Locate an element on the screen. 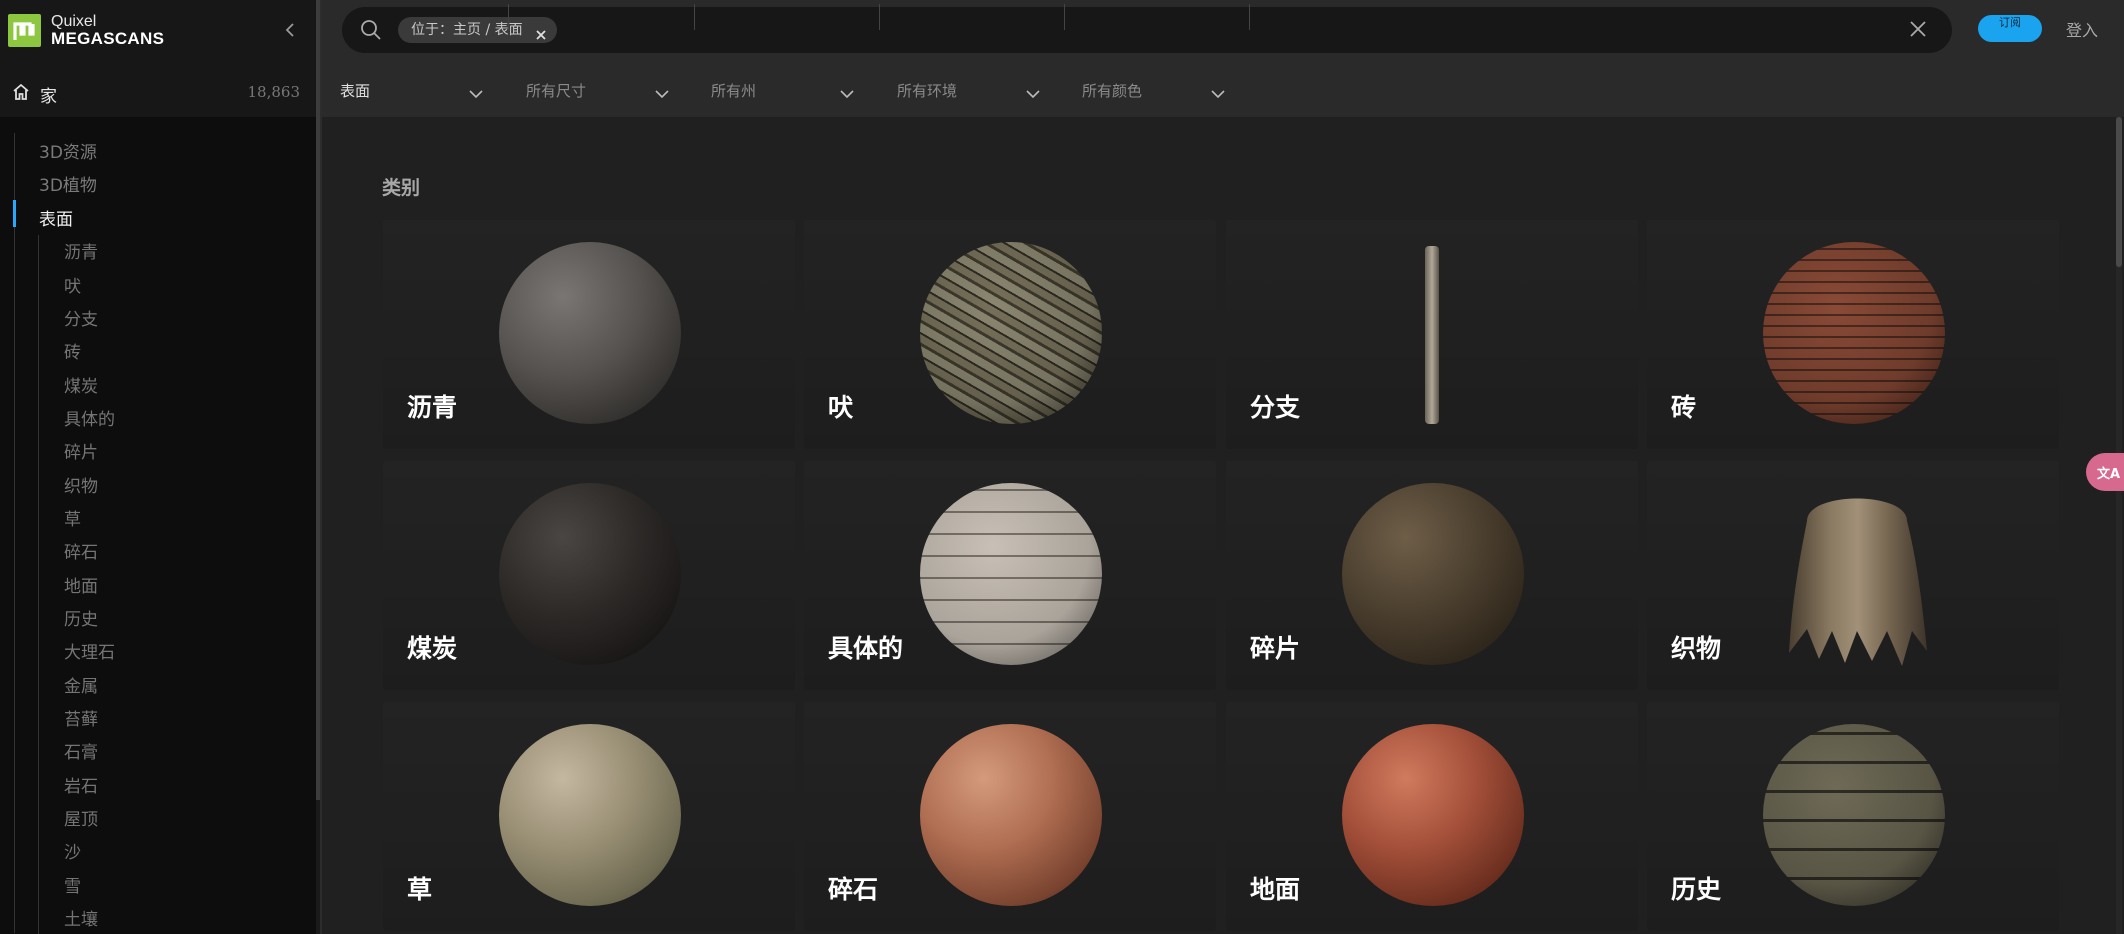 The image size is (2124, 934). sidebar-subitem: 岩石 is located at coordinates (81, 784).